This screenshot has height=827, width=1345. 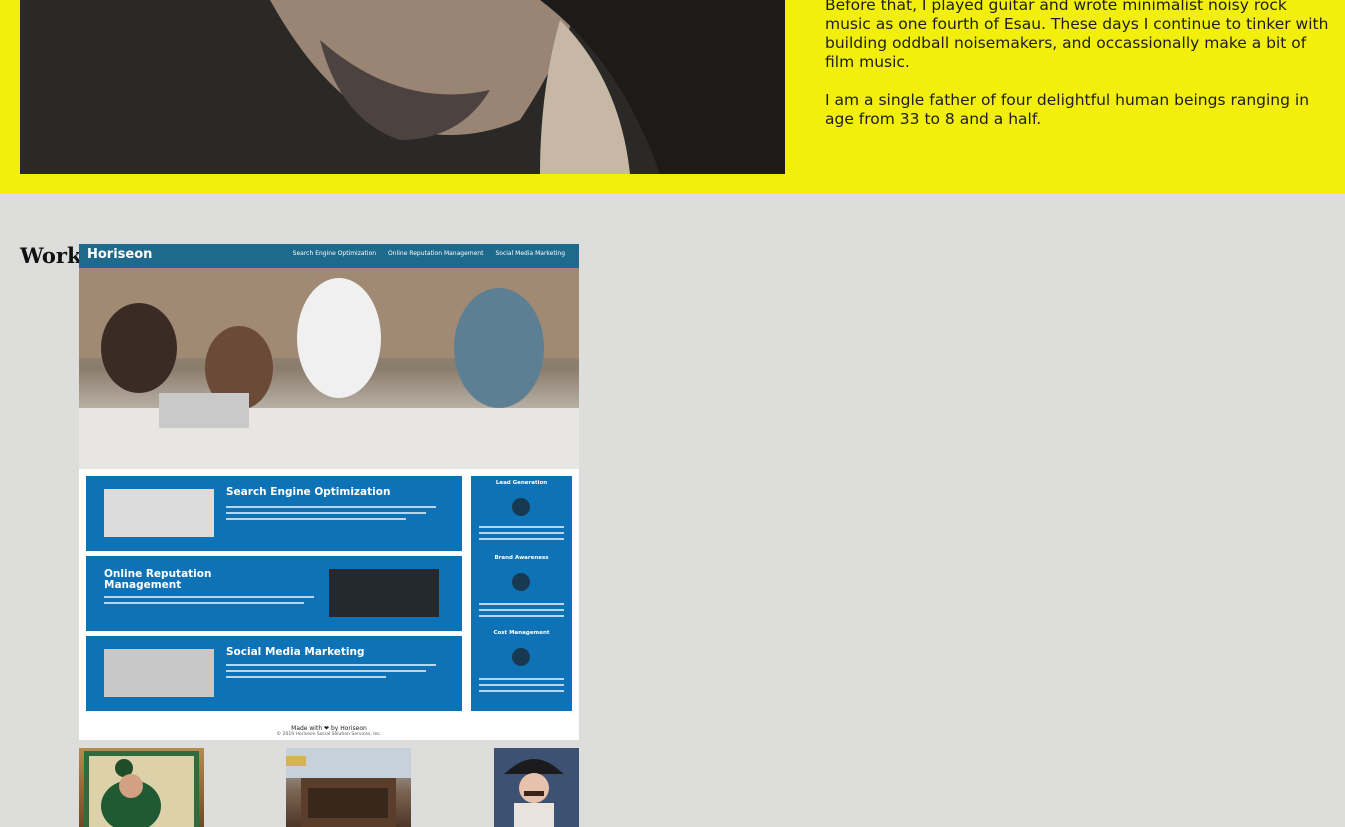 What do you see at coordinates (521, 507) in the screenshot?
I see `lead-icon` at bounding box center [521, 507].